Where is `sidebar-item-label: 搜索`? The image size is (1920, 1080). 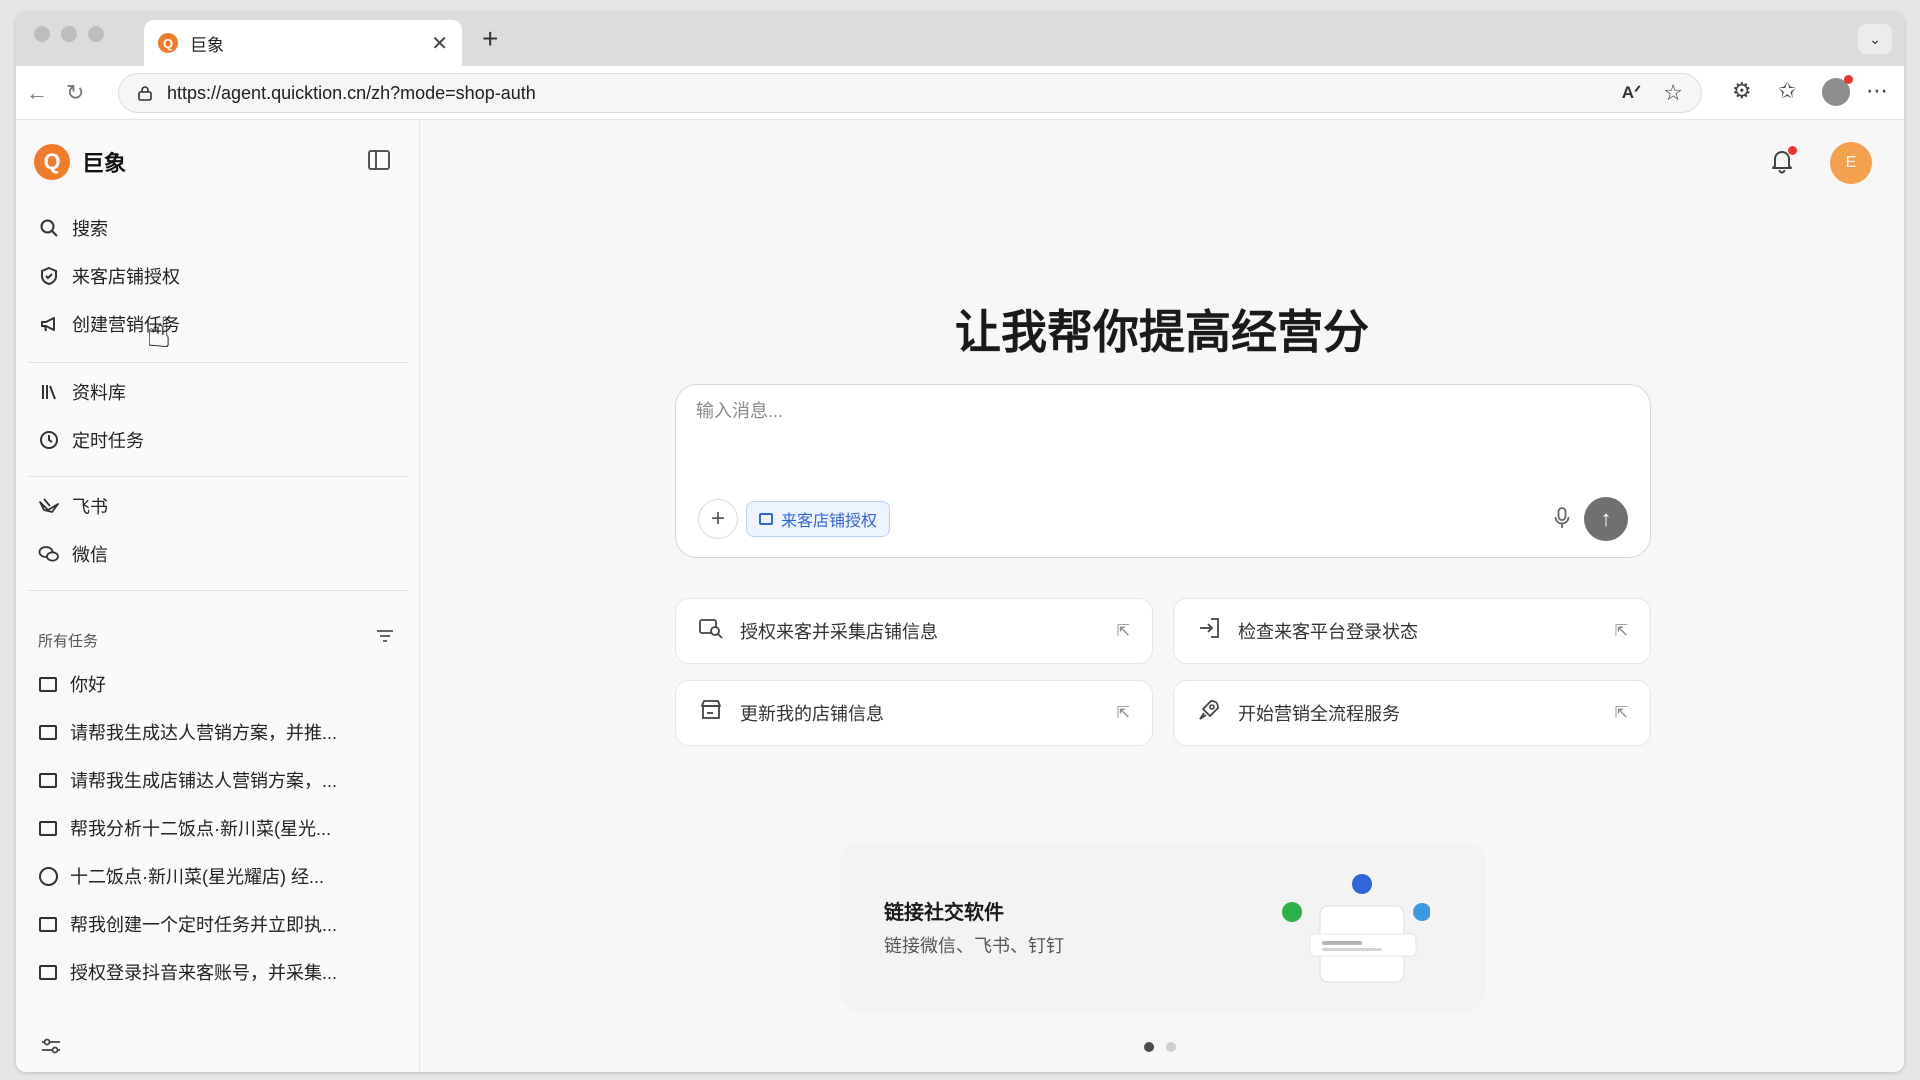
sidebar-item-label: 搜索 is located at coordinates (90, 229).